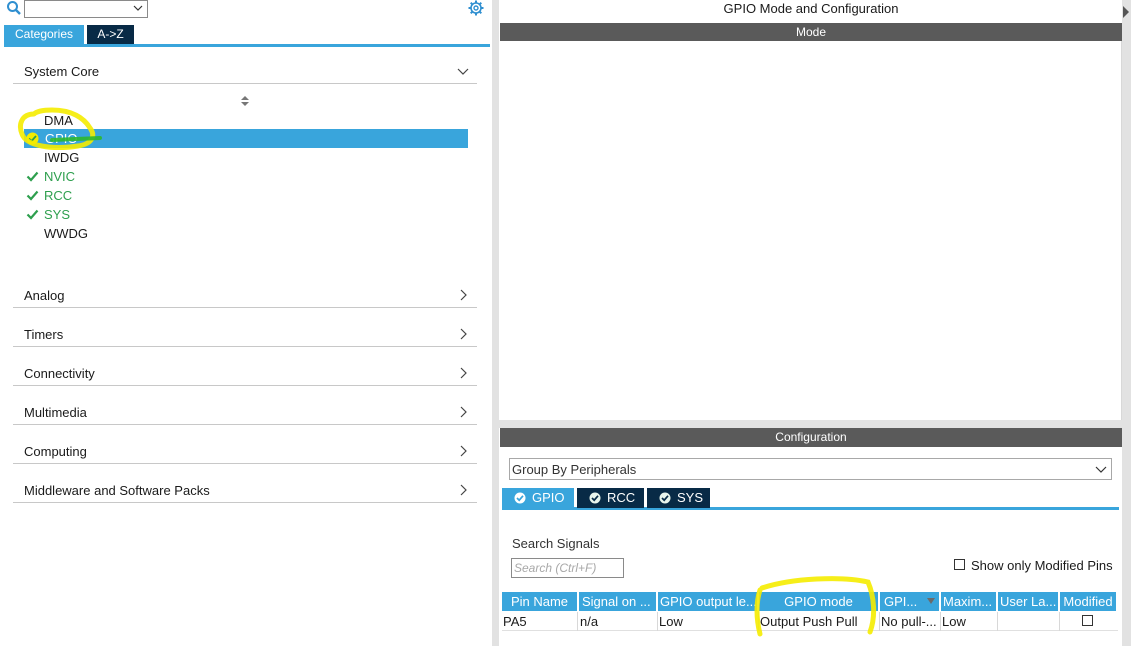 The width and height of the screenshot is (1131, 646). Describe the element at coordinates (62, 71) in the screenshot. I see `category-label: System Core` at that location.